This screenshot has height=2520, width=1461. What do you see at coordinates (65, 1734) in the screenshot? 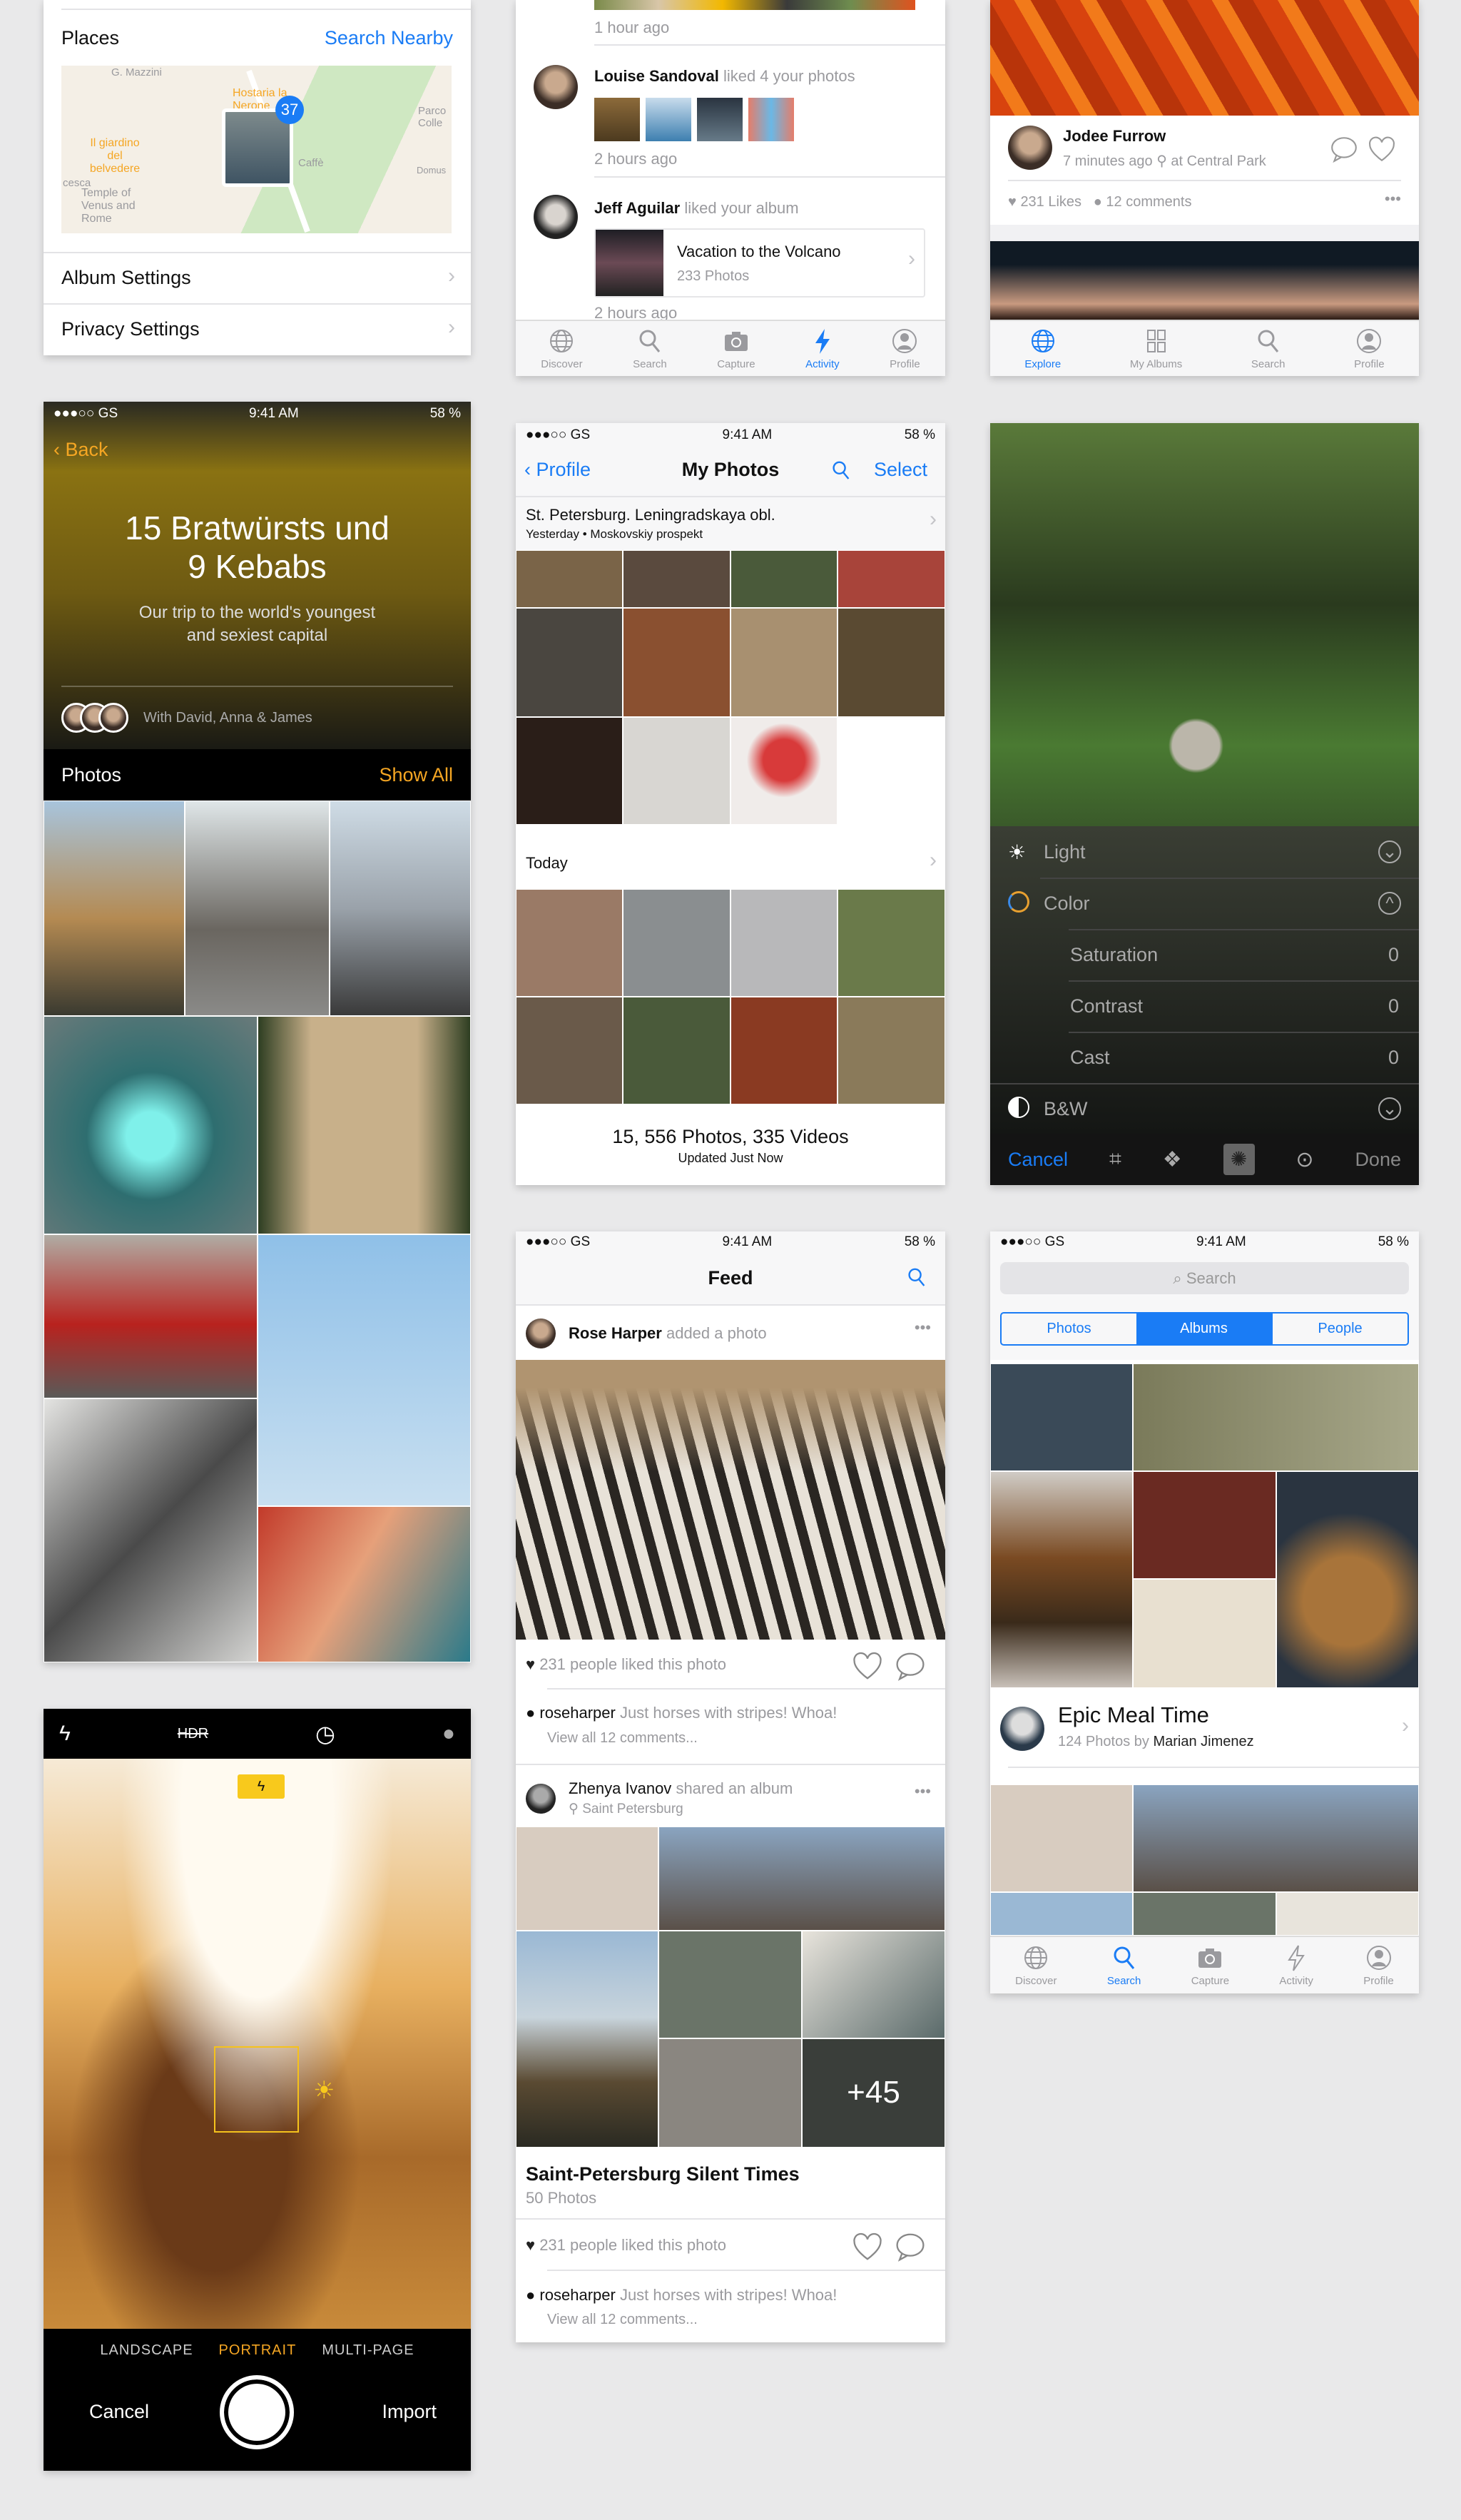
I see `flash-icon: ϟ` at bounding box center [65, 1734].